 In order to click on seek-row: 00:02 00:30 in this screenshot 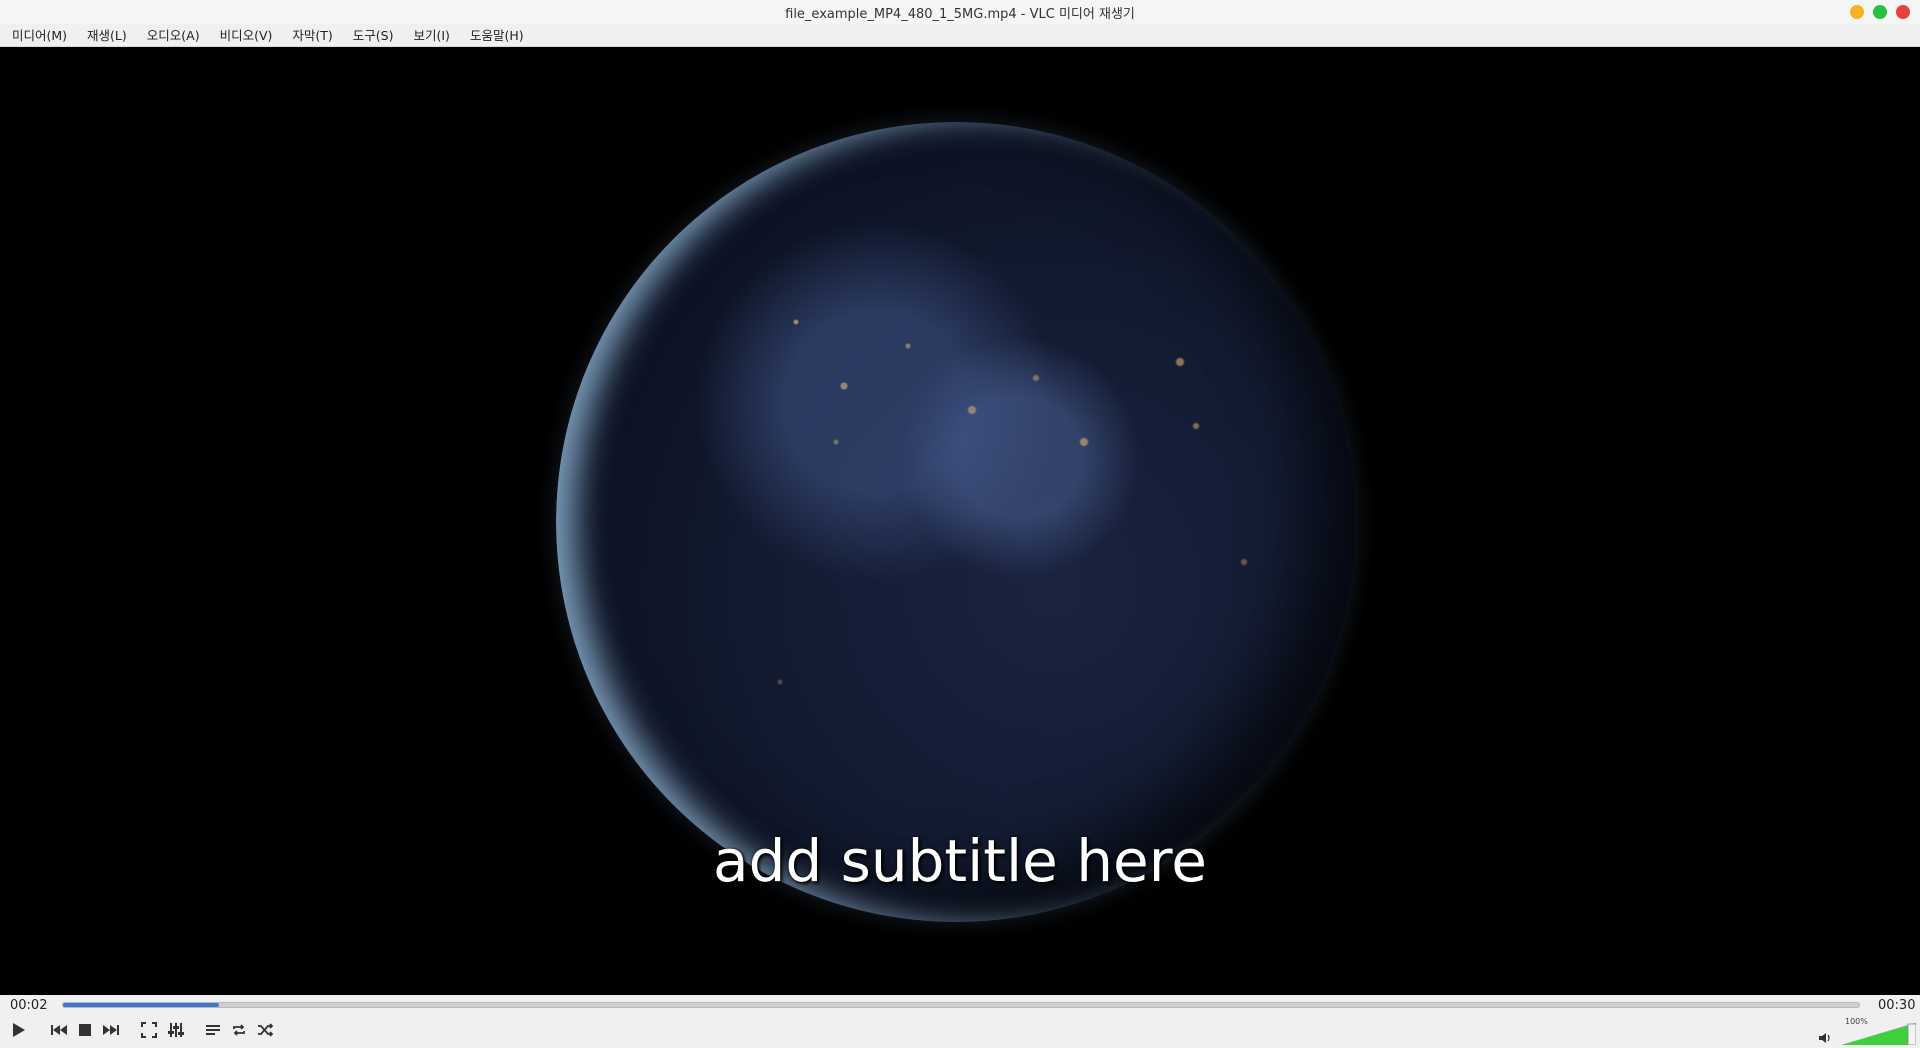, I will do `click(960, 1005)`.